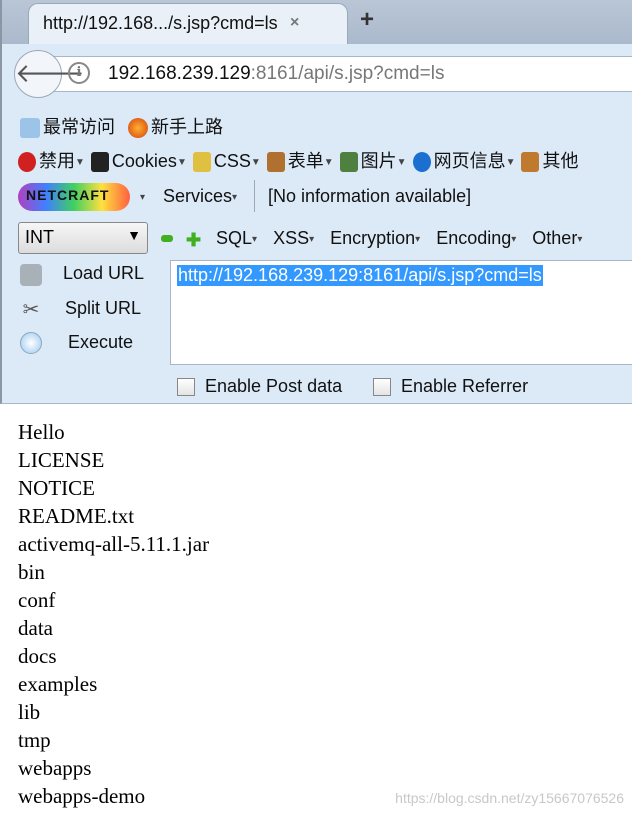 The width and height of the screenshot is (632, 817). I want to click on output-line: webapps-demo, so click(82, 796).